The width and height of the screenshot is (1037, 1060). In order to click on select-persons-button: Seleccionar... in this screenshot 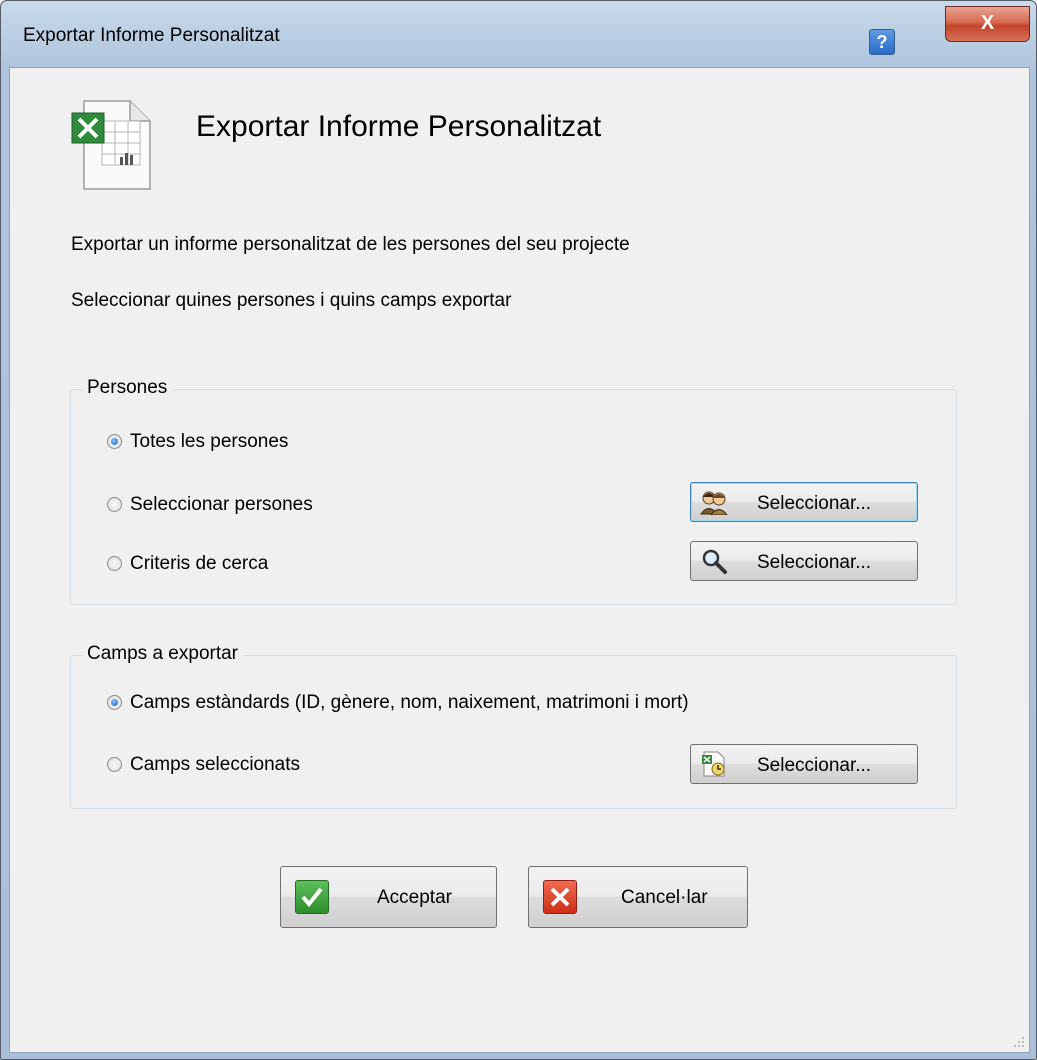, I will do `click(804, 502)`.